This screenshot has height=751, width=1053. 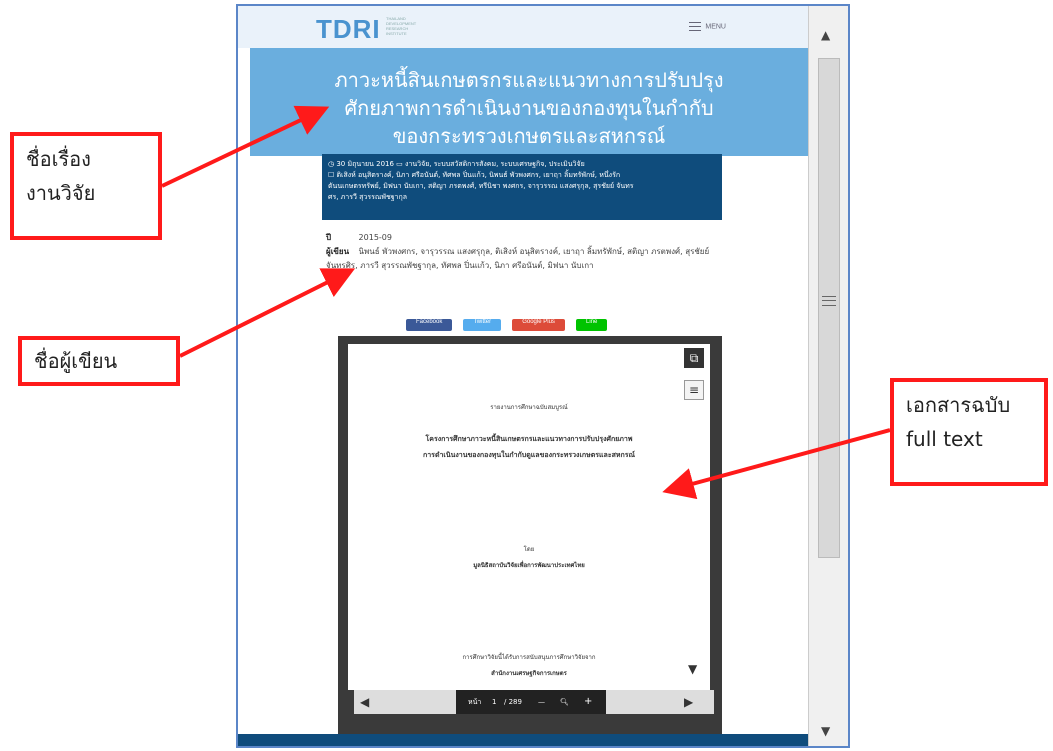 I want to click on hamburger-icon, so click(x=695, y=26).